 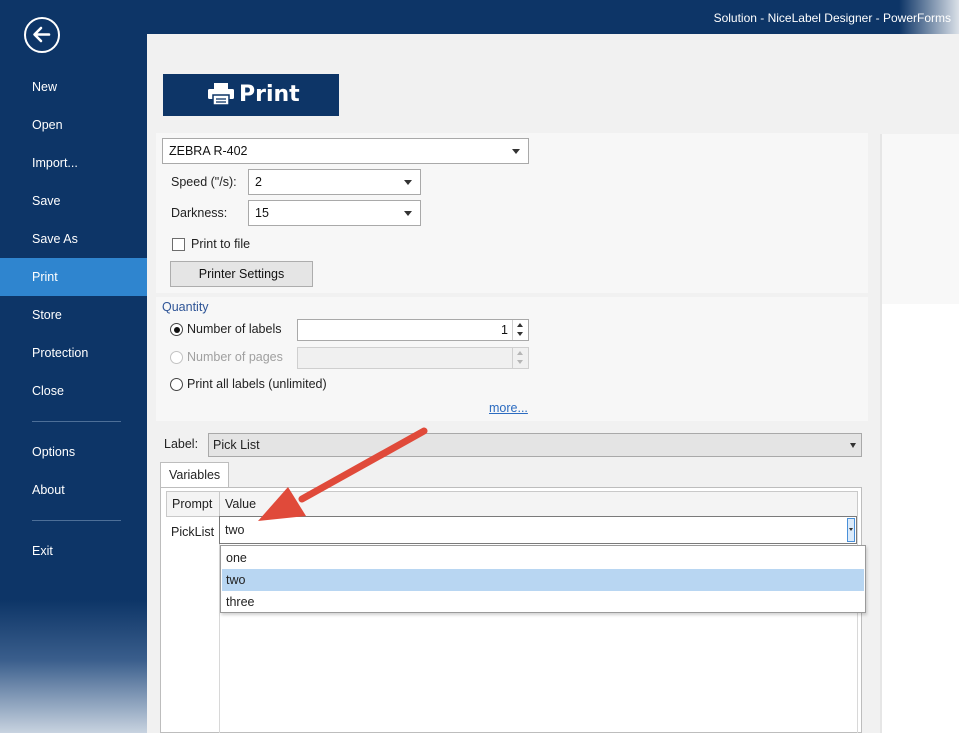 I want to click on annotation-arrow-shaft, so click(x=363, y=465).